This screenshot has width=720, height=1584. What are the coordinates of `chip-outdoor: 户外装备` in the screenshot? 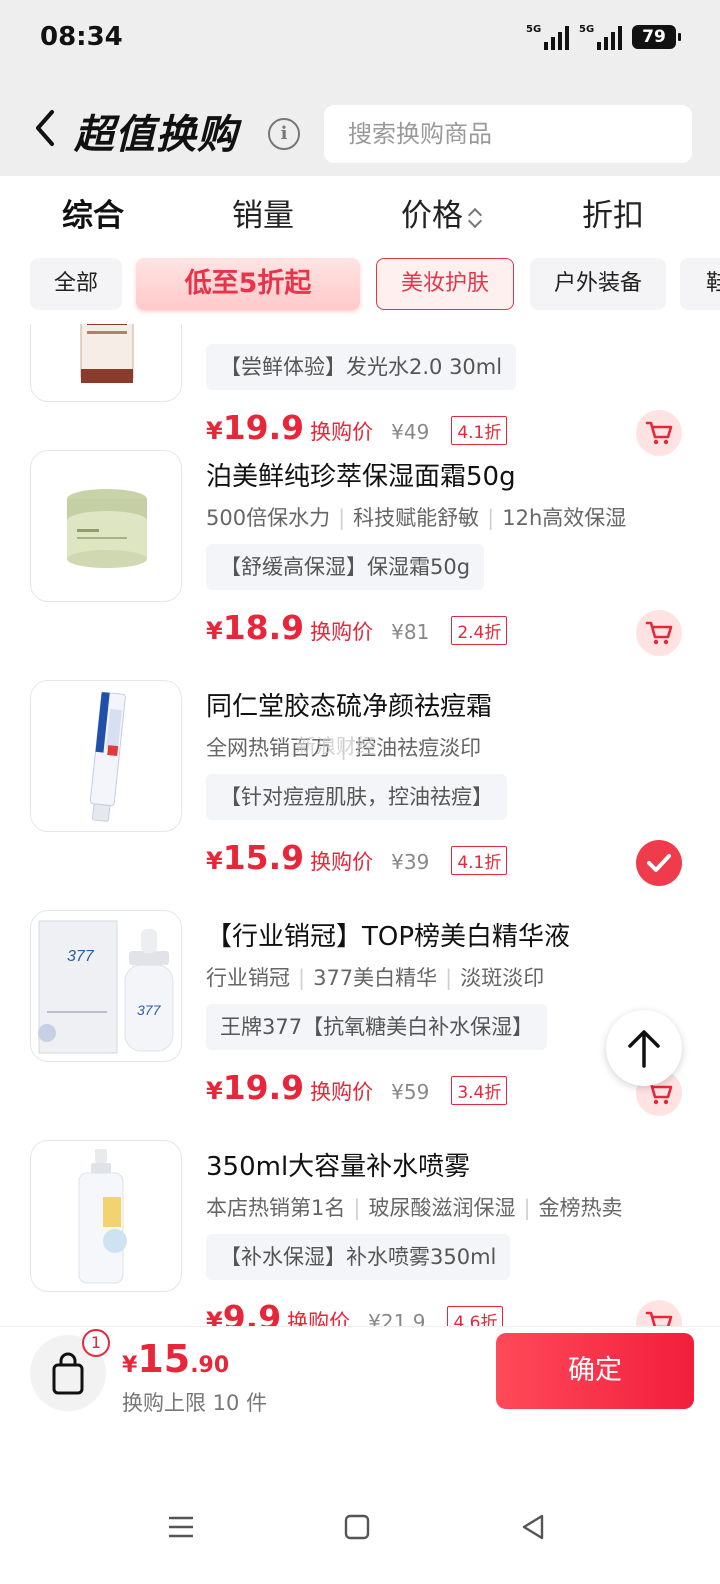 It's located at (598, 284).